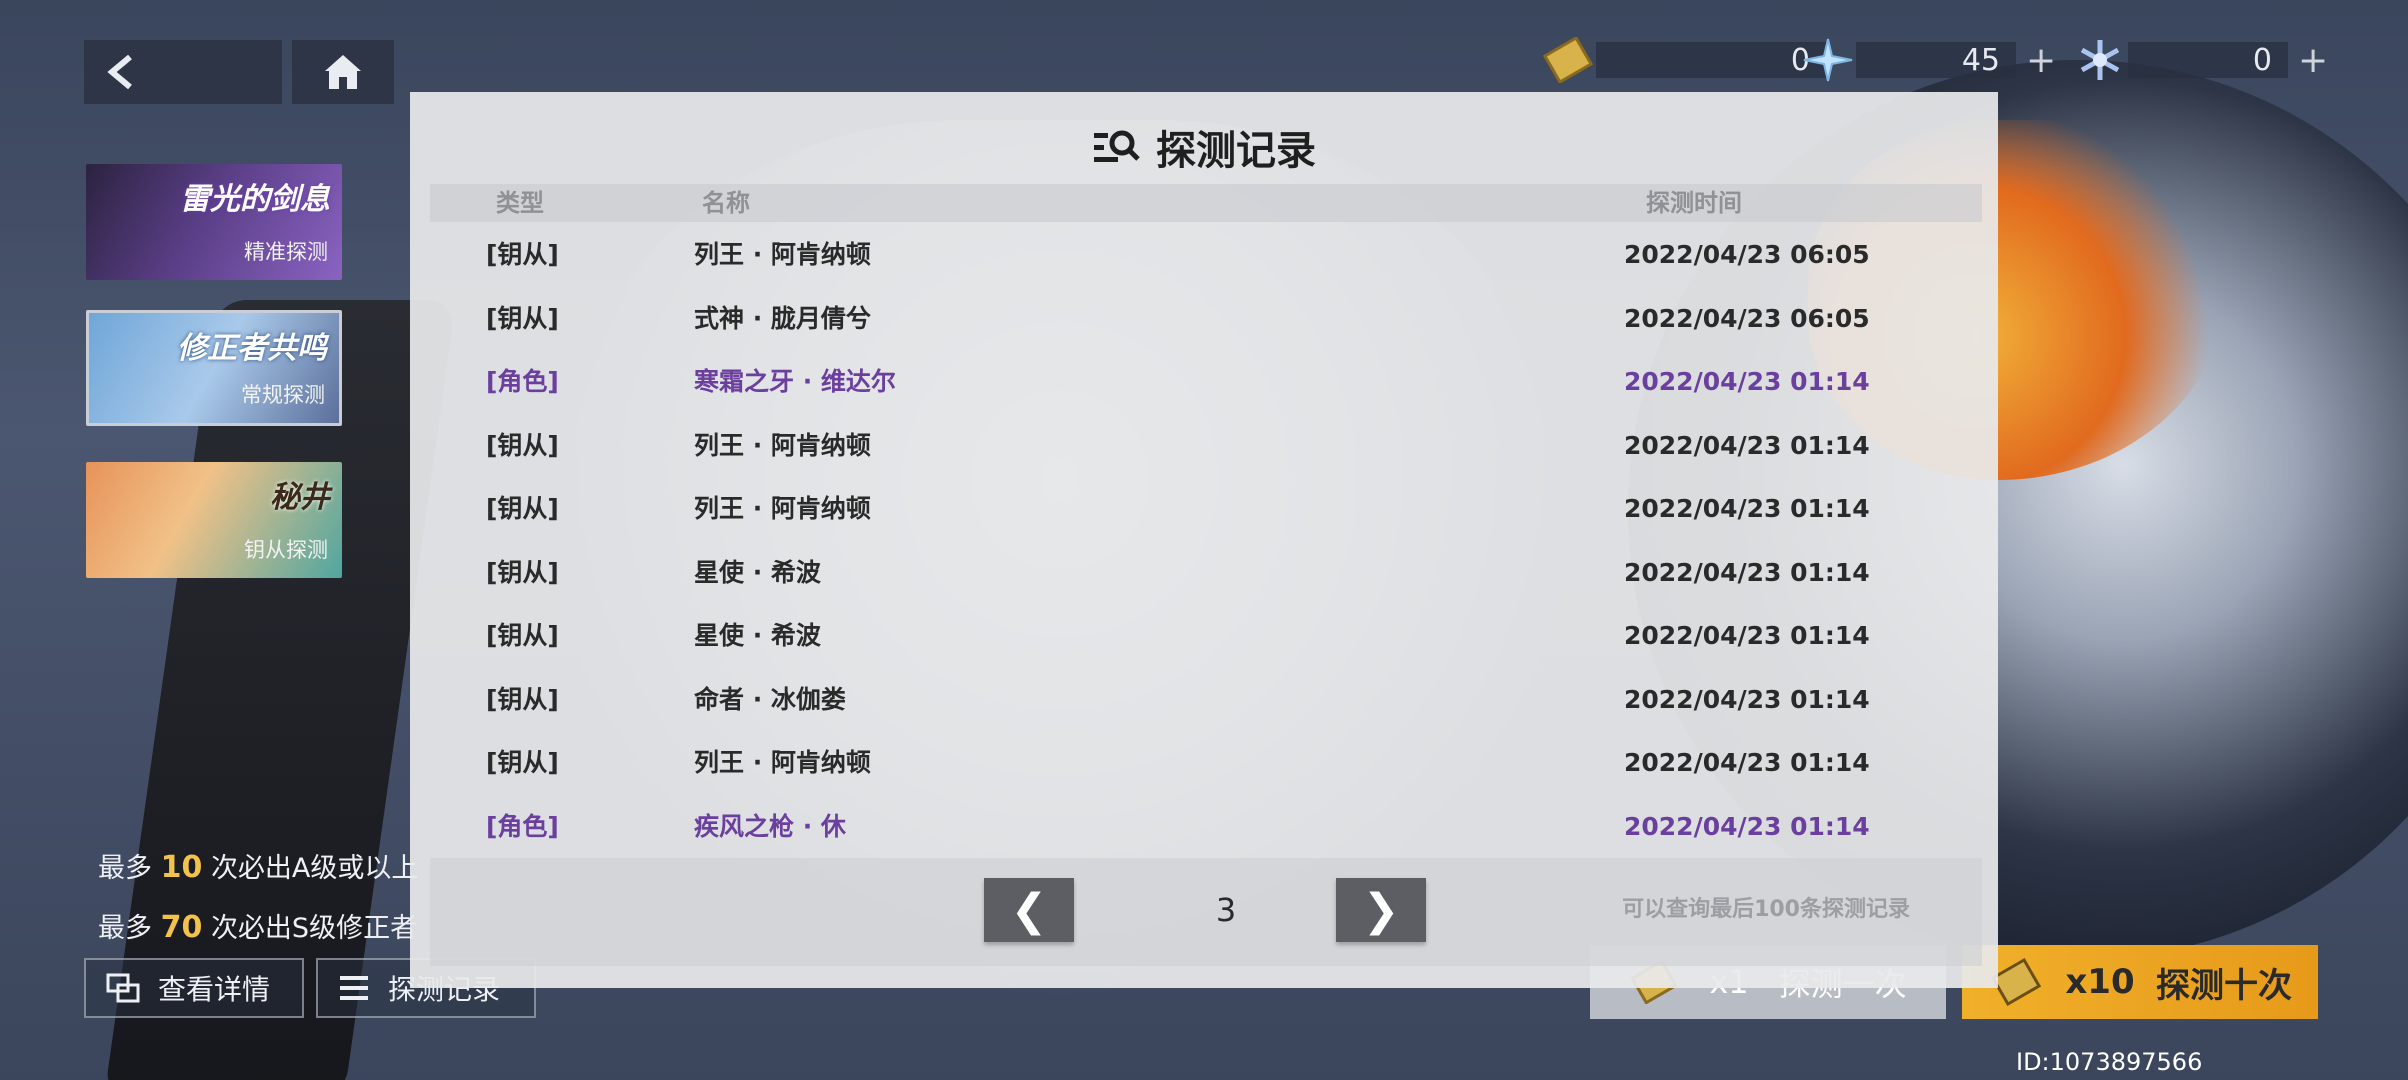 The width and height of the screenshot is (2408, 1080). I want to click on banner-title: 修正者共鸣, so click(252, 348).